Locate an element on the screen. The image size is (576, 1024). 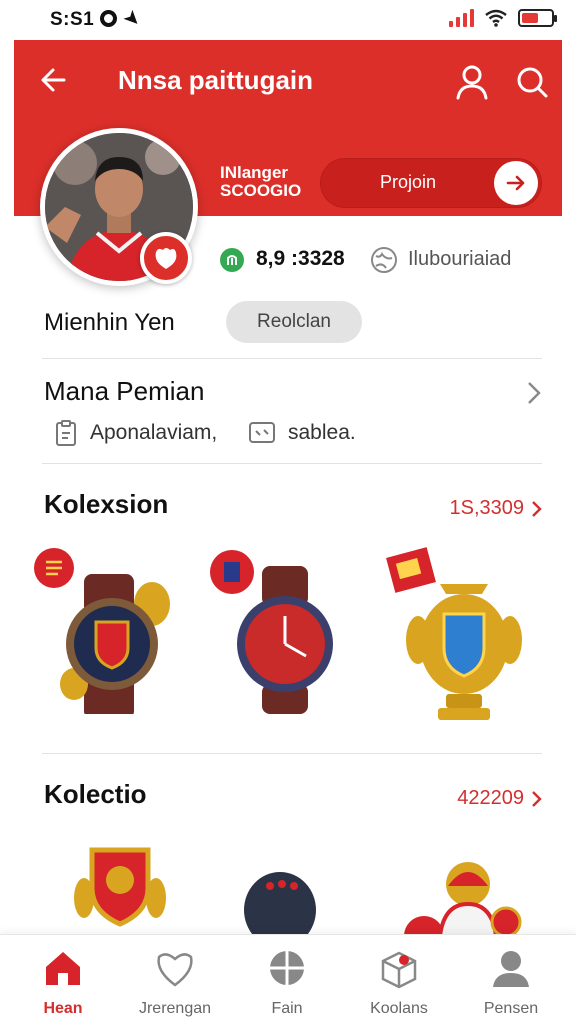
meta-item-document: Aponalaviam, is located at coordinates (135, 433).